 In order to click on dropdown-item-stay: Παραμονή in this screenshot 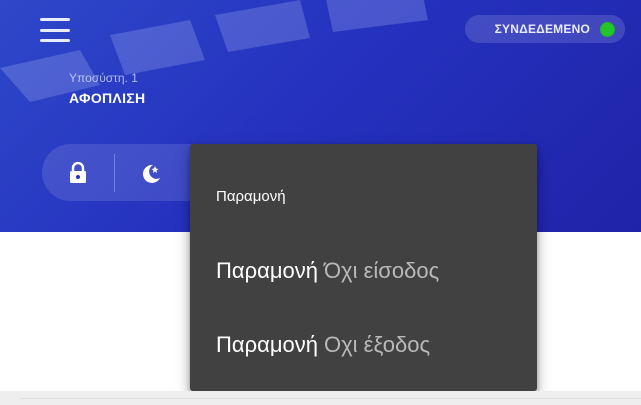, I will do `click(251, 196)`.